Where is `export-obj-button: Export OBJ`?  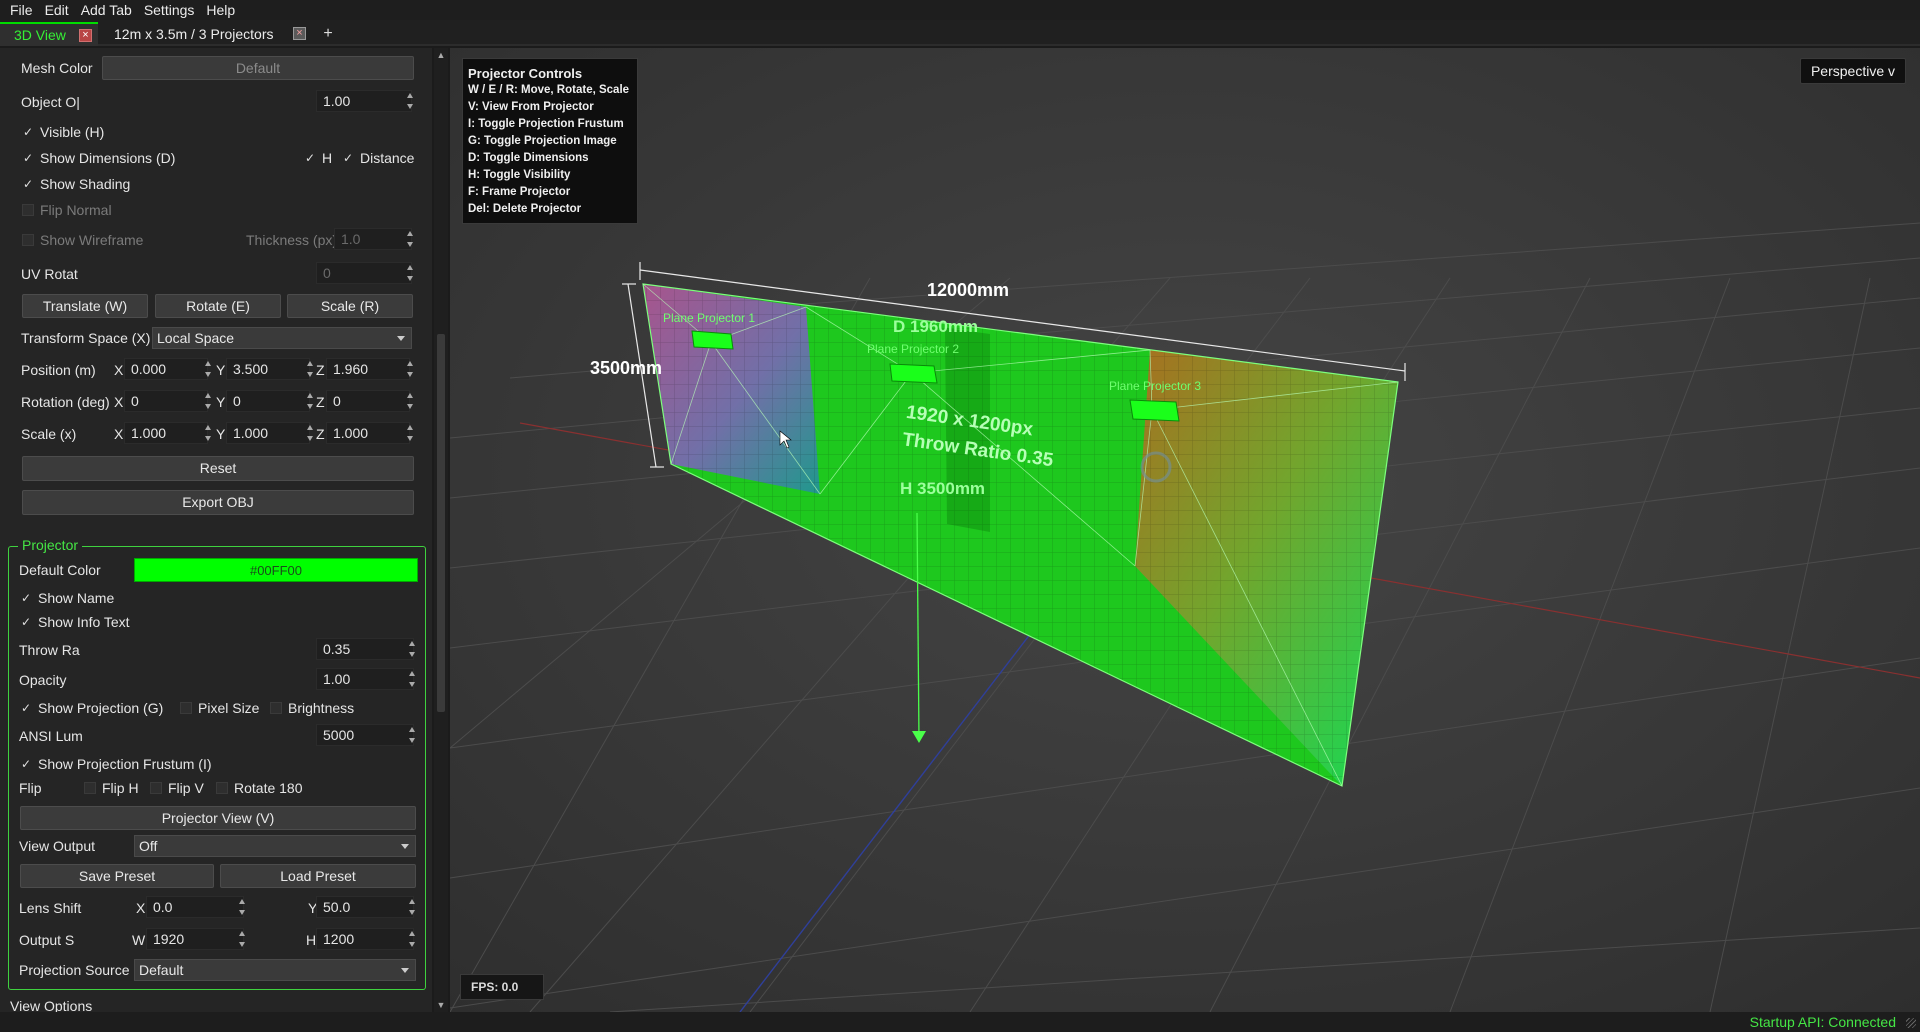
export-obj-button: Export OBJ is located at coordinates (218, 502).